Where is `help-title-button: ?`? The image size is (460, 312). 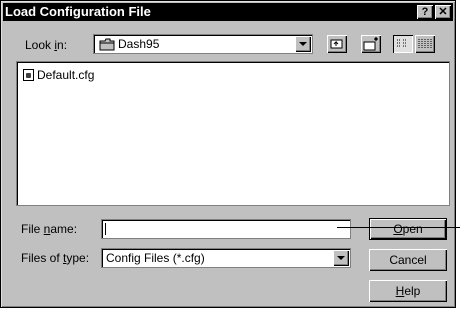
help-title-button: ? is located at coordinates (425, 12).